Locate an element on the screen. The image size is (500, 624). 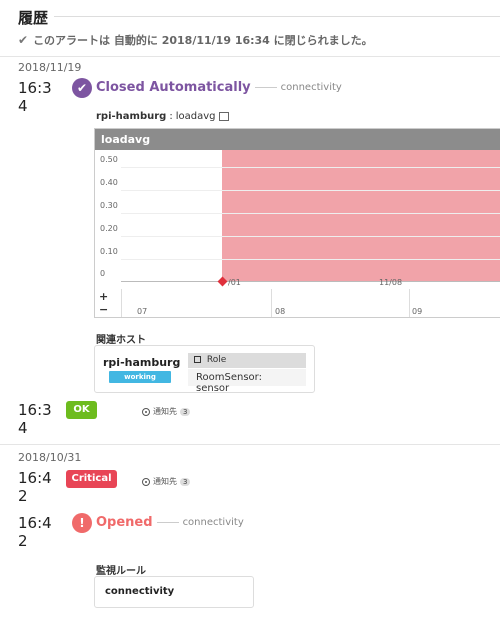
opened-event-header: Opened connectivity is located at coordinates (170, 522).